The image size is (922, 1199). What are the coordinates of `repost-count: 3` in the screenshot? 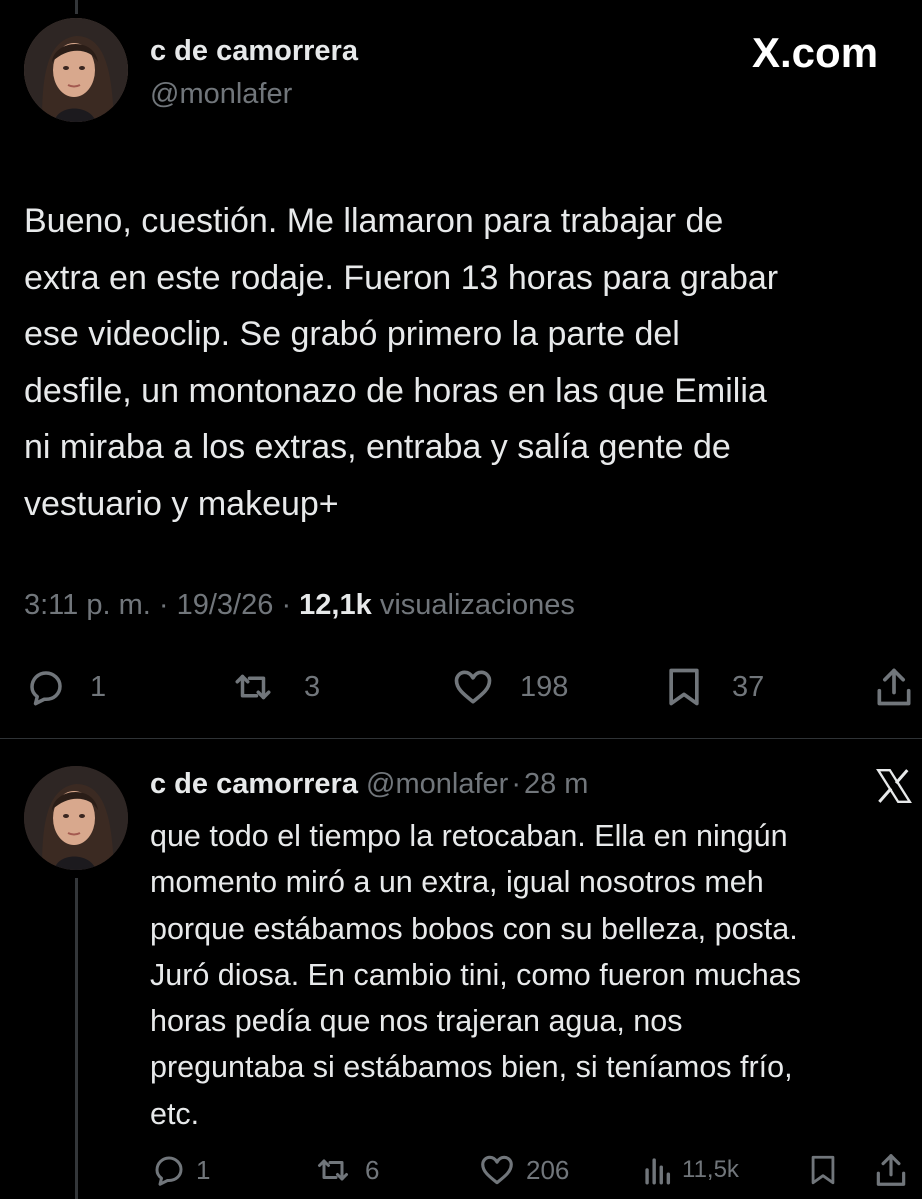 It's located at (312, 686).